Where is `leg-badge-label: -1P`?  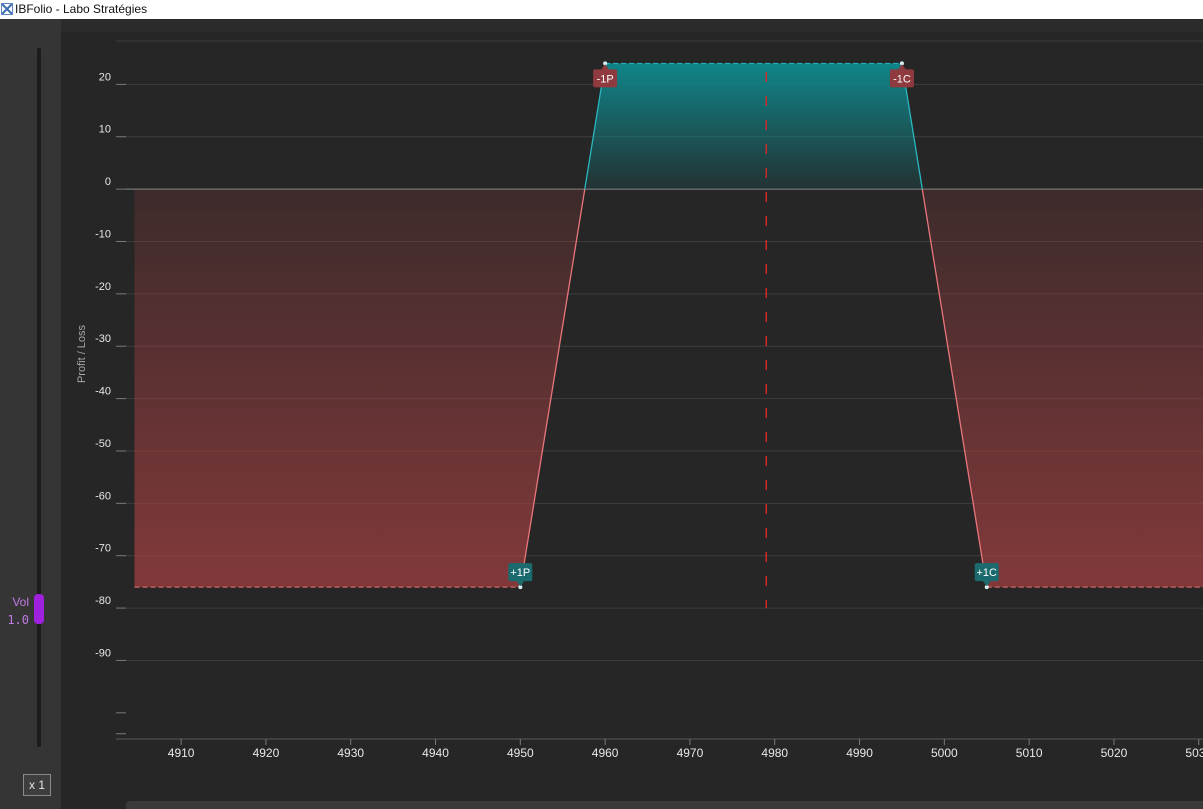 leg-badge-label: -1P is located at coordinates (605, 79).